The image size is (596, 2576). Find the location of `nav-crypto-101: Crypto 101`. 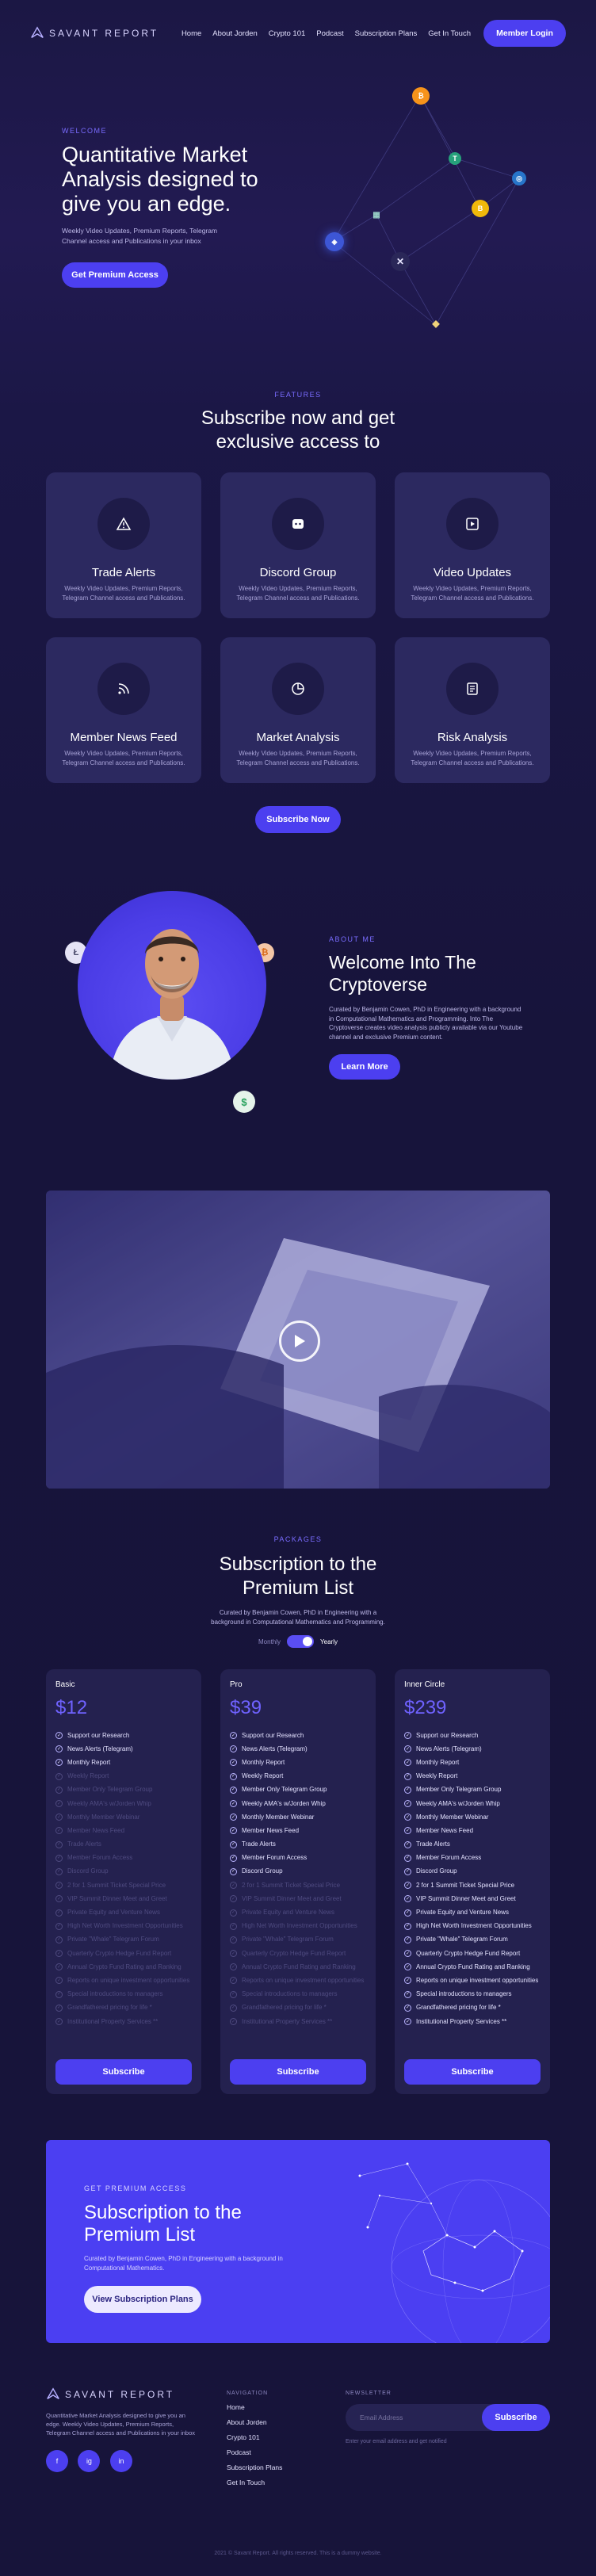

nav-crypto-101: Crypto 101 is located at coordinates (287, 33).